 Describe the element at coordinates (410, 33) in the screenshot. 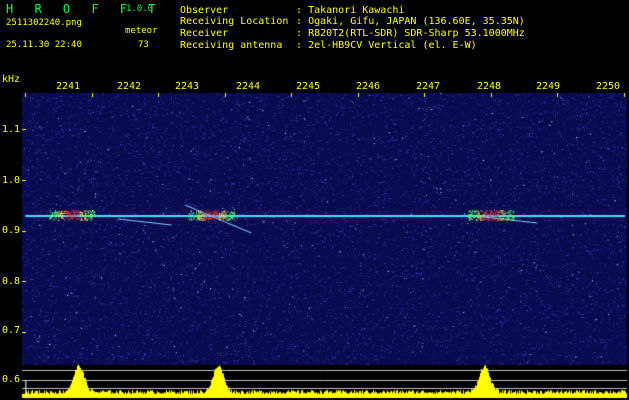

I see `info-value-receiver: : R820T2(RTL-SDR) SDR-Sharp 53.1000MHz` at that location.